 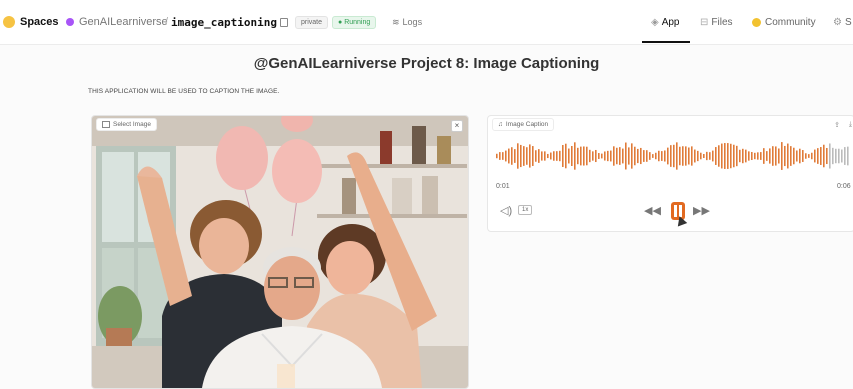 I want to click on skip-backward-button: ◀◀, so click(x=652, y=210).